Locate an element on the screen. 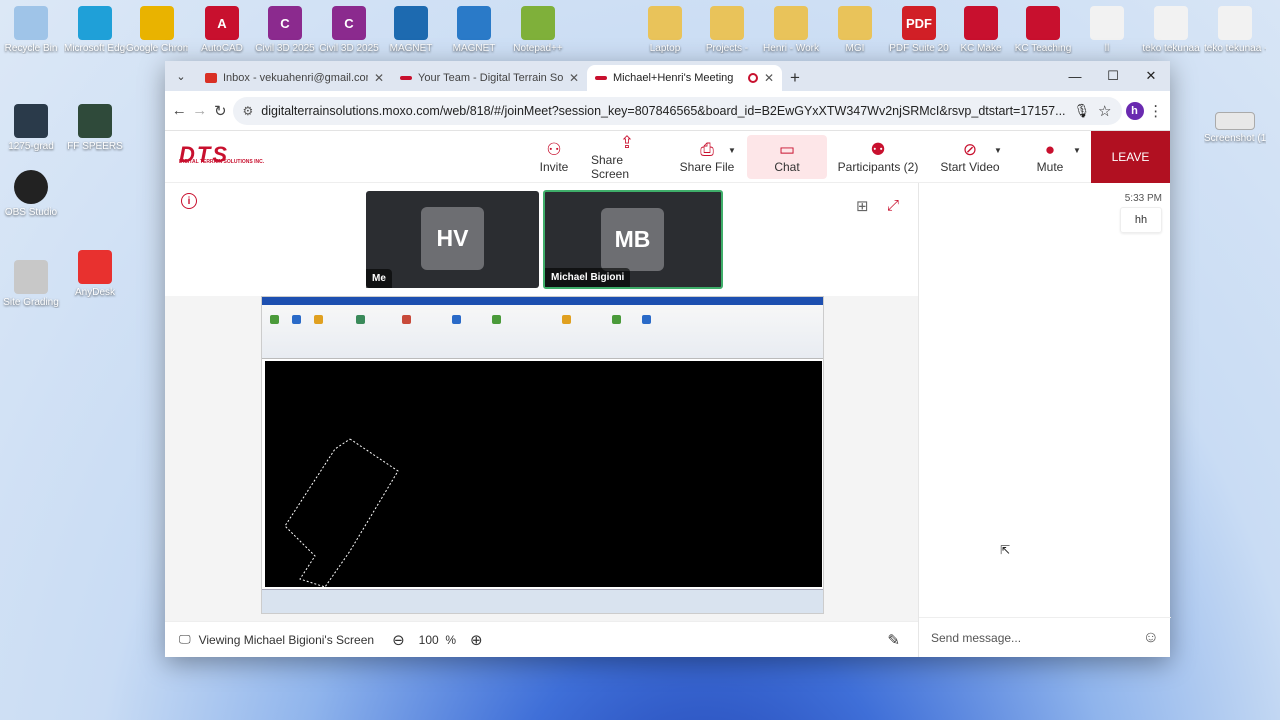 This screenshot has width=1280, height=720. profile-avatar: h is located at coordinates (1134, 111).